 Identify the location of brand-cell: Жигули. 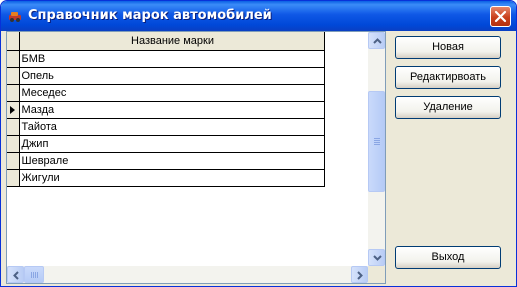
(171, 177).